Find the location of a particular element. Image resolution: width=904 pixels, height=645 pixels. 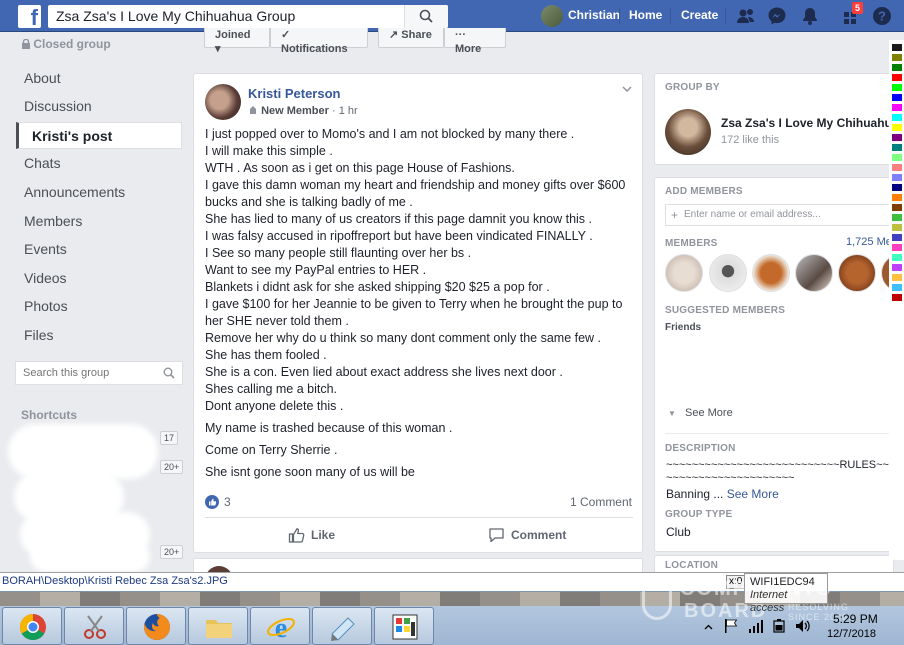

clock-date: 12/7/2018 is located at coordinates (851, 634).